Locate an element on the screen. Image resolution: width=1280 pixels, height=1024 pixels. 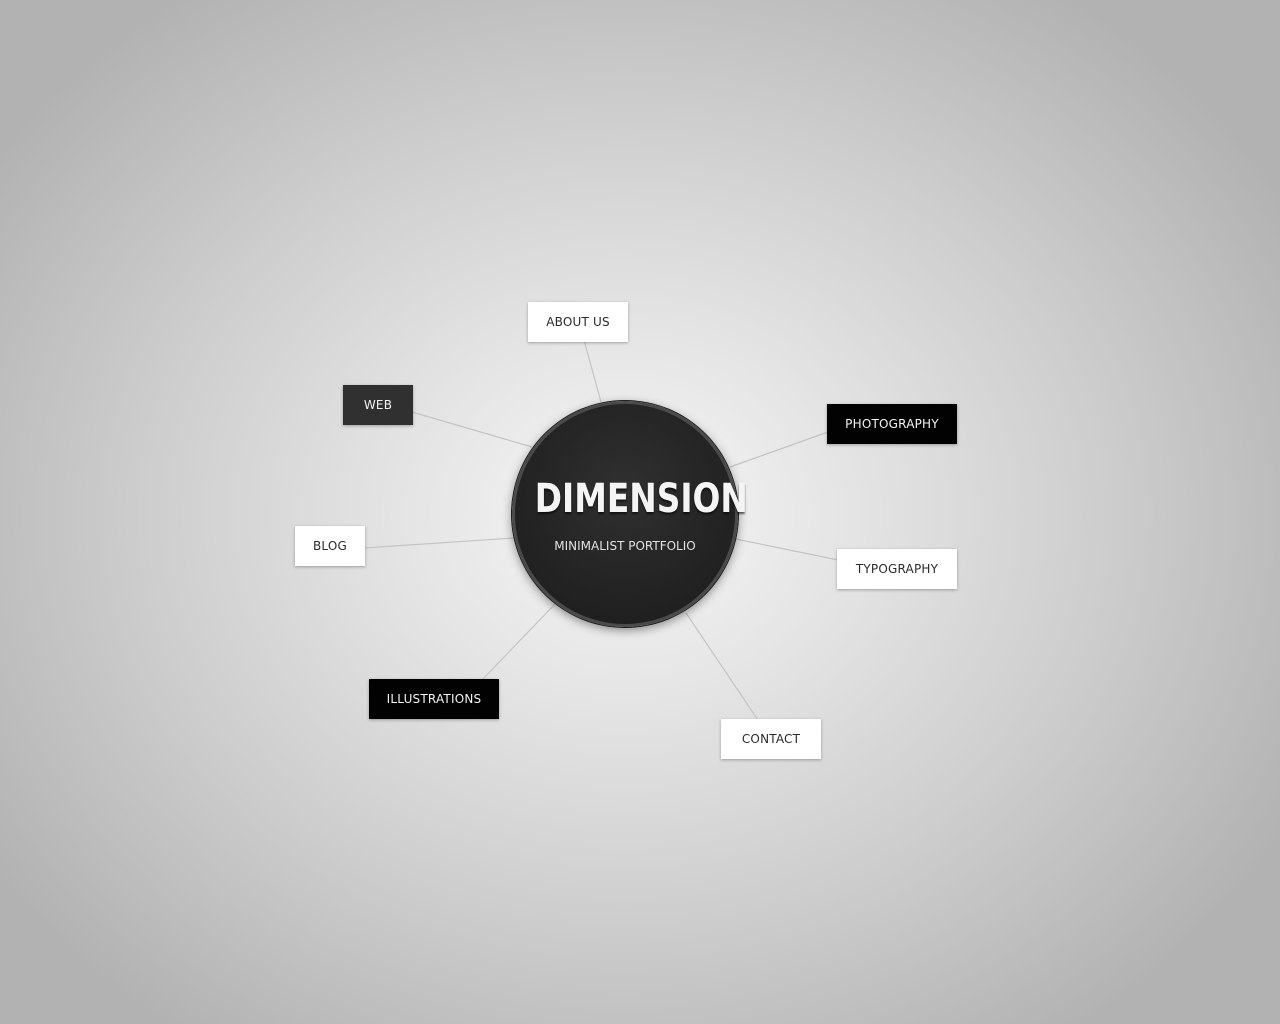
nav-illustrations: ILLUSTRATIONS is located at coordinates (434, 699).